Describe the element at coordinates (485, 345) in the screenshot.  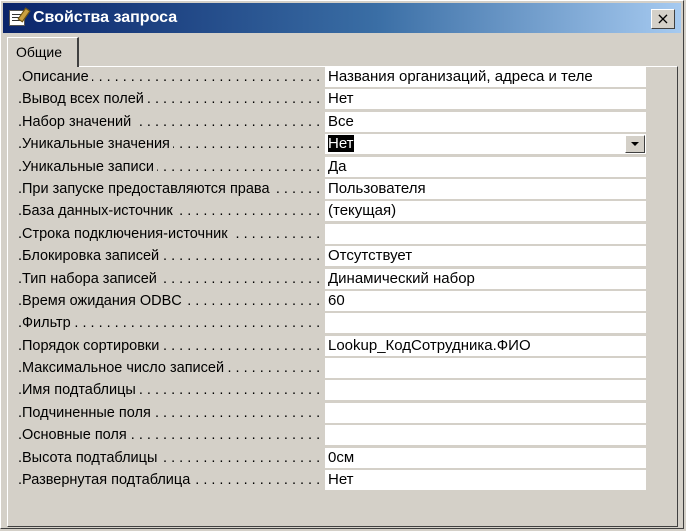
I see `property-value-order-by: Lookup_КодСотрудника.ФИО` at that location.